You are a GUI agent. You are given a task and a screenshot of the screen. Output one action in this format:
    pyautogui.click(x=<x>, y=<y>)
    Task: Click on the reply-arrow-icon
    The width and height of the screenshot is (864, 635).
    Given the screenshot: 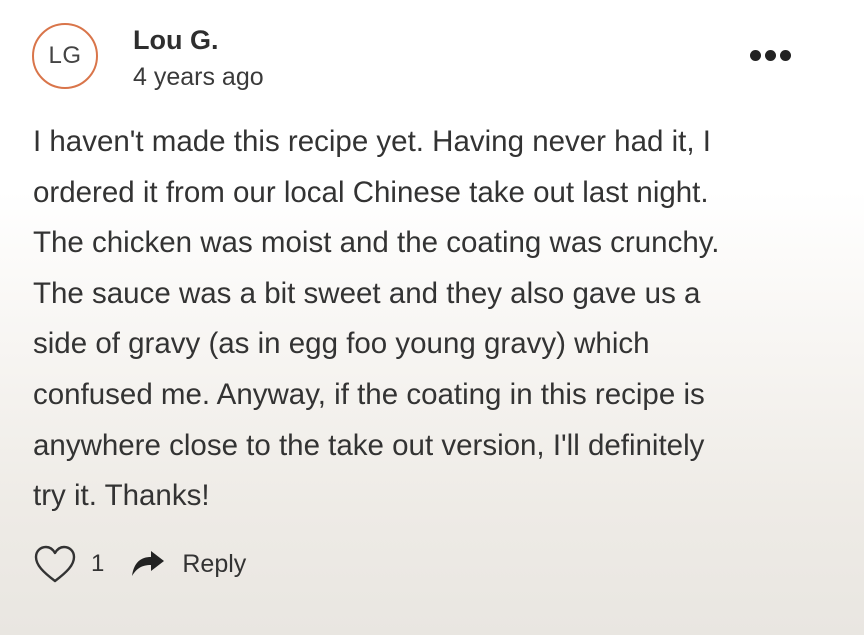 What is the action you would take?
    pyautogui.click(x=148, y=563)
    